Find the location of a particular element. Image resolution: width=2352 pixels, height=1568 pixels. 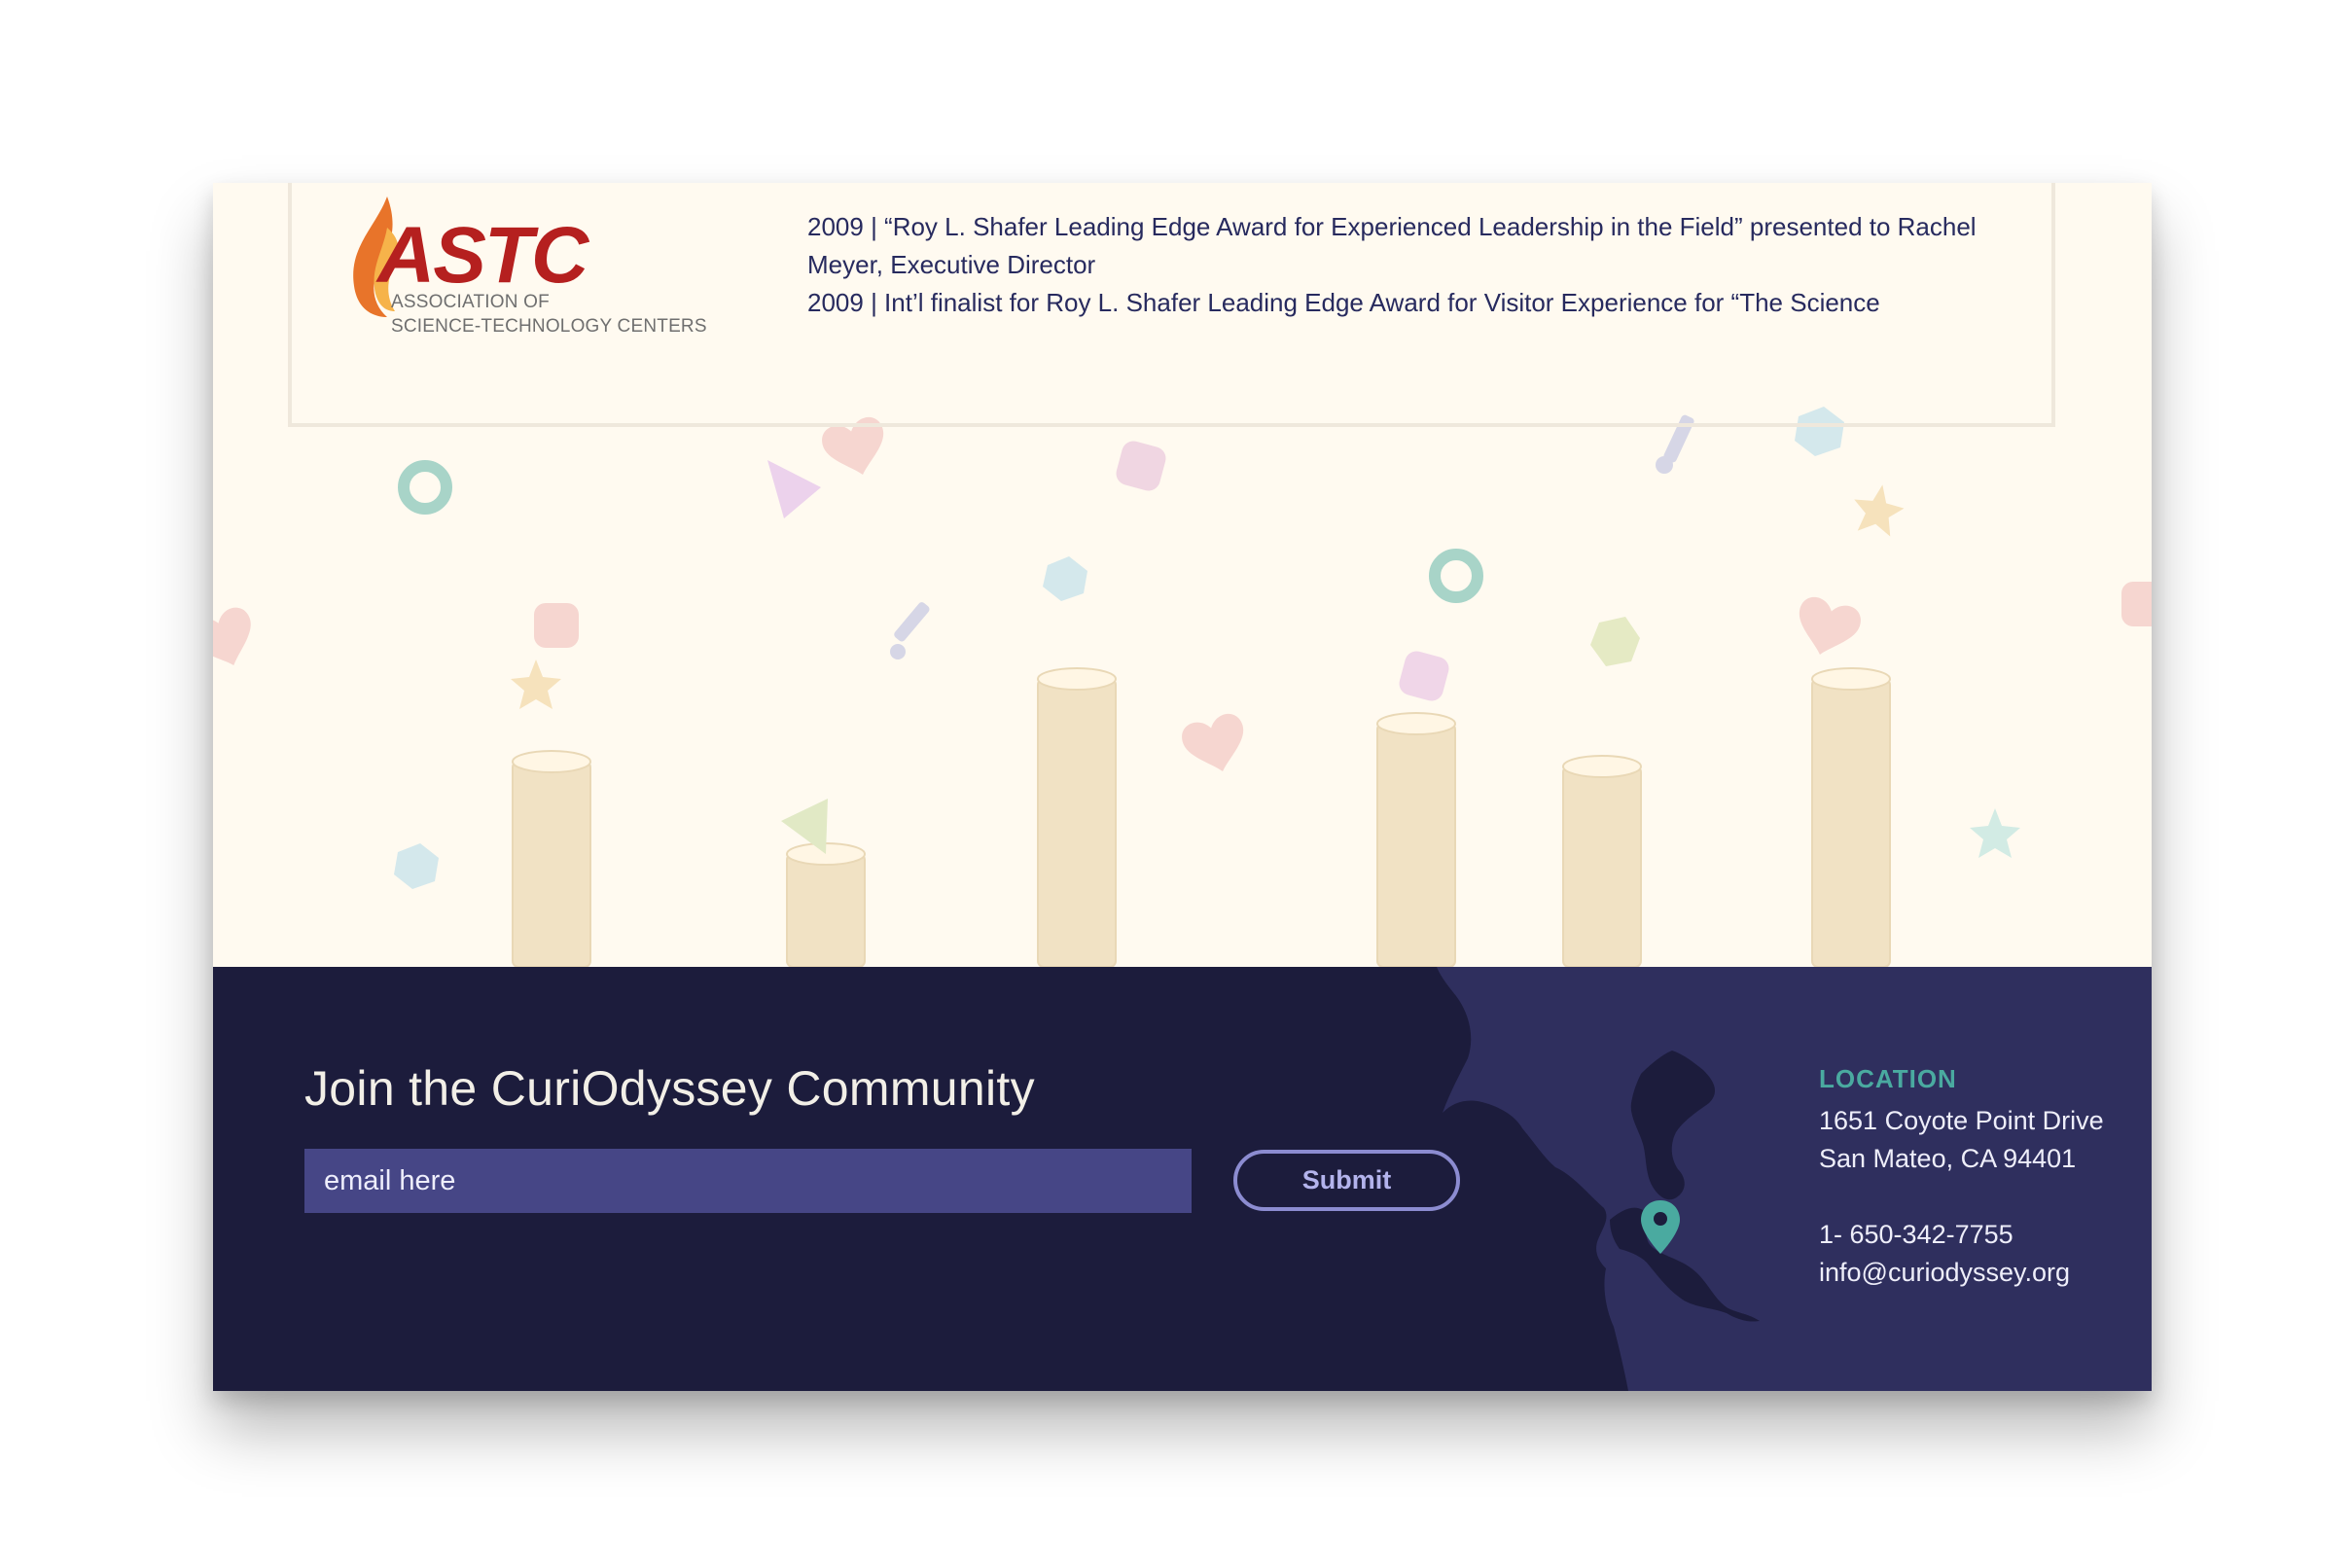

submit-button: Submit is located at coordinates (1346, 1180).